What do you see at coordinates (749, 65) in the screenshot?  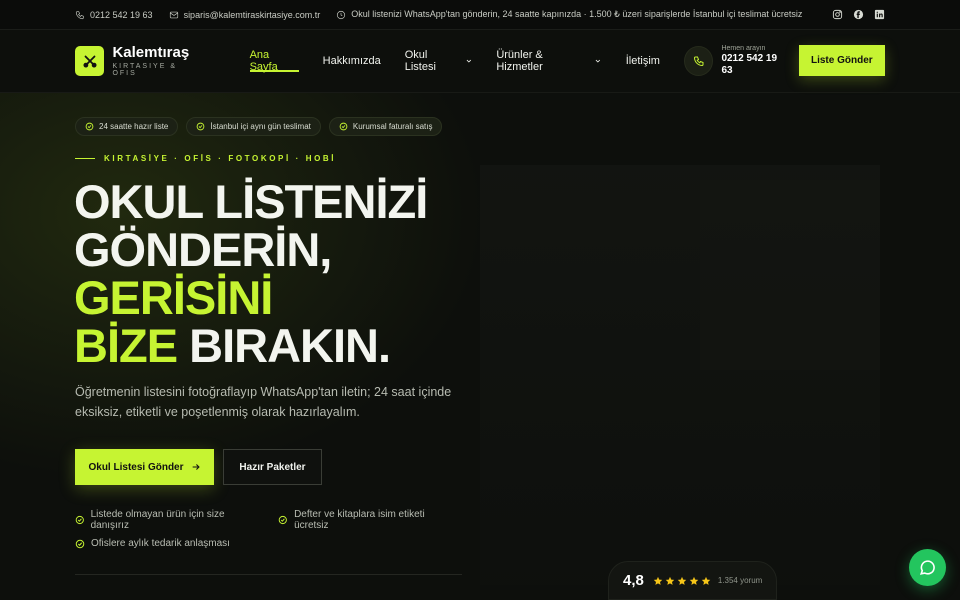 I see `call-number: 0212 542 19 63` at bounding box center [749, 65].